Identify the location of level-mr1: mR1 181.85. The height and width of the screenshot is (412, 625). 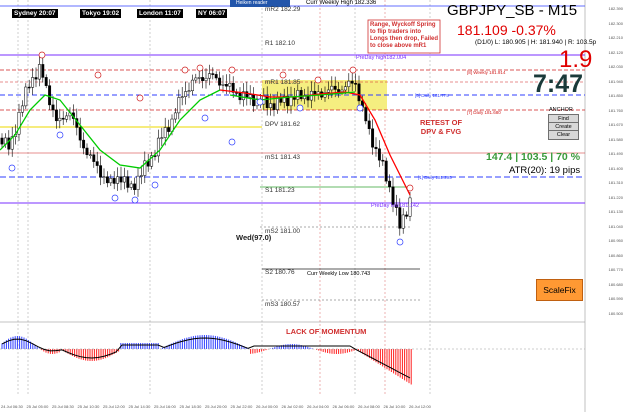
(283, 82).